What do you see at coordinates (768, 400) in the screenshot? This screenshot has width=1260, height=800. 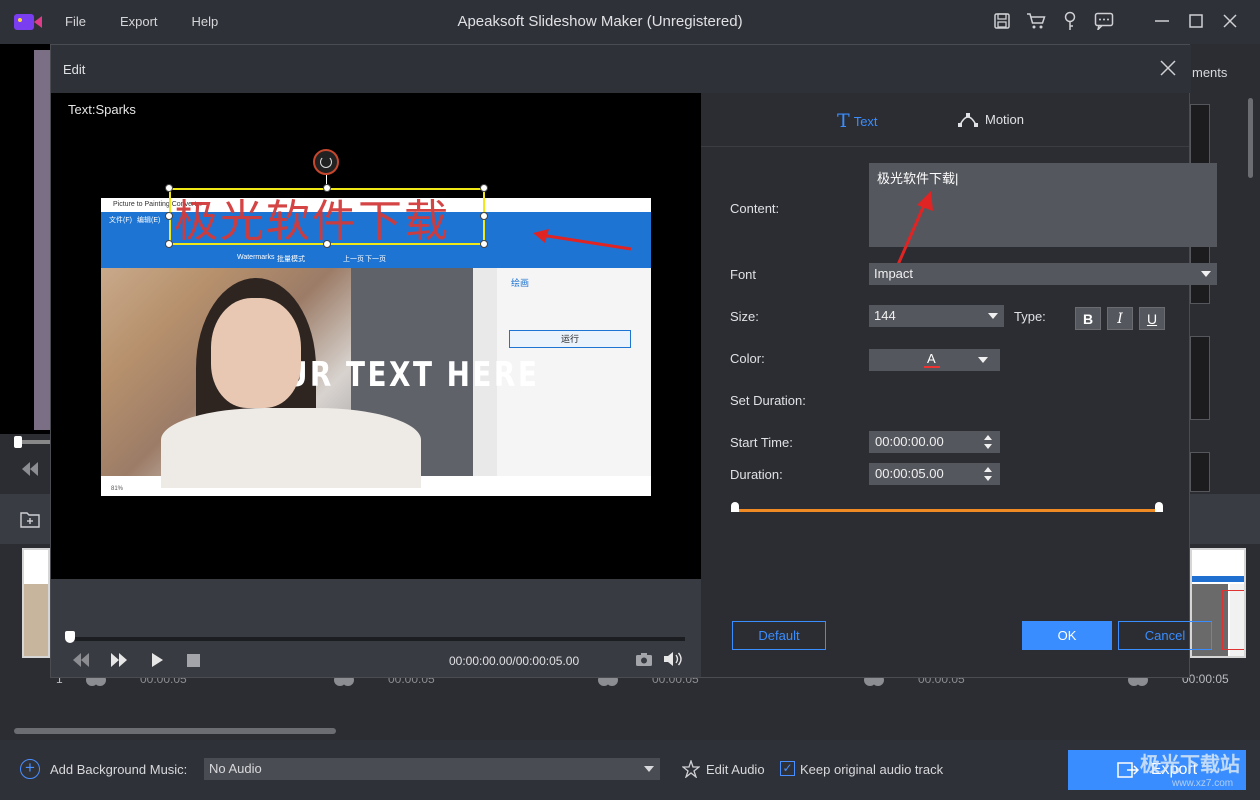 I see `duration-section-label: Set Duration:` at bounding box center [768, 400].